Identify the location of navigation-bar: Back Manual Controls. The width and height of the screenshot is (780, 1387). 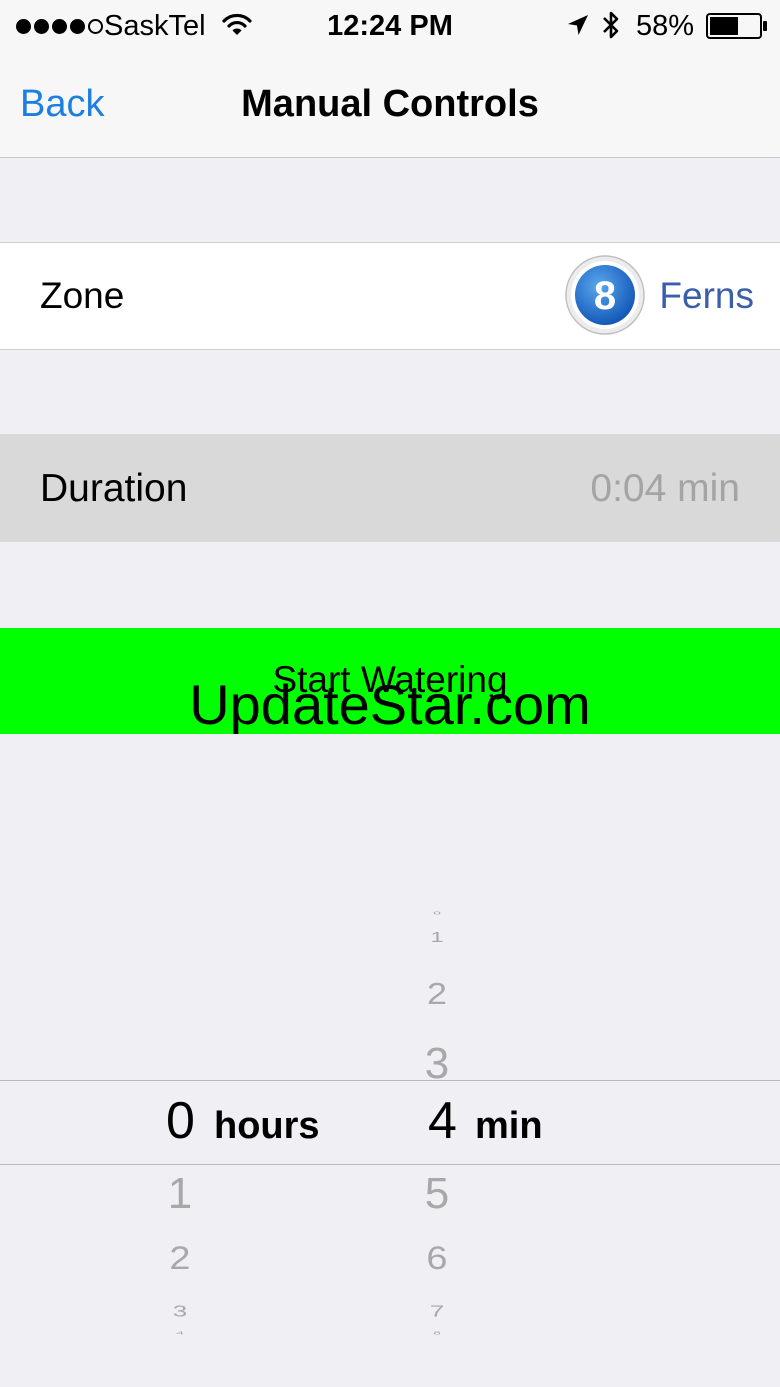
(390, 105).